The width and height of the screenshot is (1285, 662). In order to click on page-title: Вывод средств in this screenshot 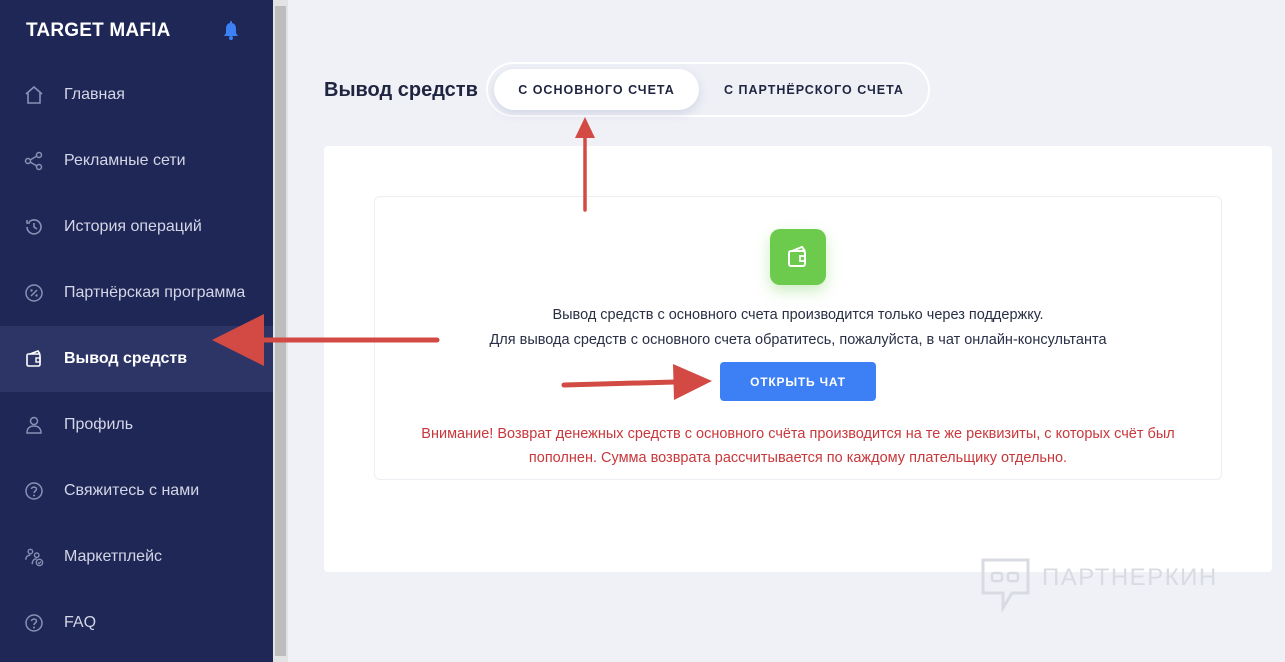, I will do `click(401, 90)`.